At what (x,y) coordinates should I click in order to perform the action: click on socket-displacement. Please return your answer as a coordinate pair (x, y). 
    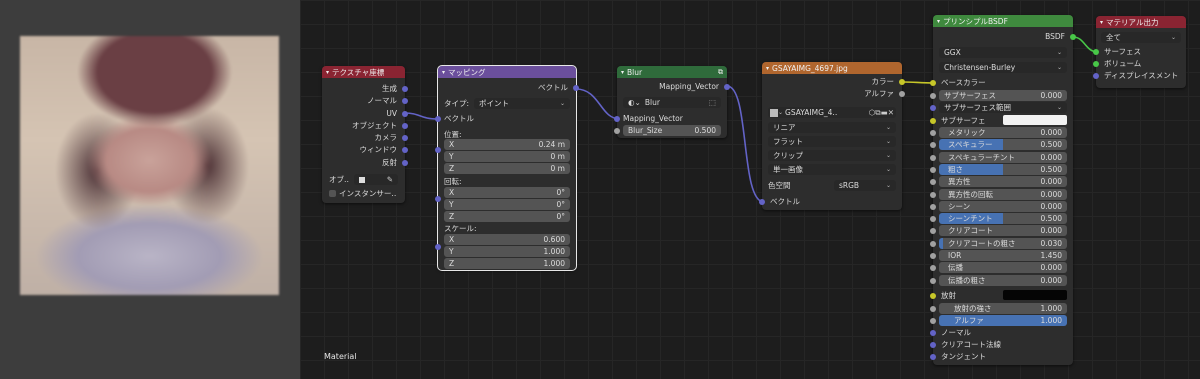
    Looking at the image, I should click on (1096, 76).